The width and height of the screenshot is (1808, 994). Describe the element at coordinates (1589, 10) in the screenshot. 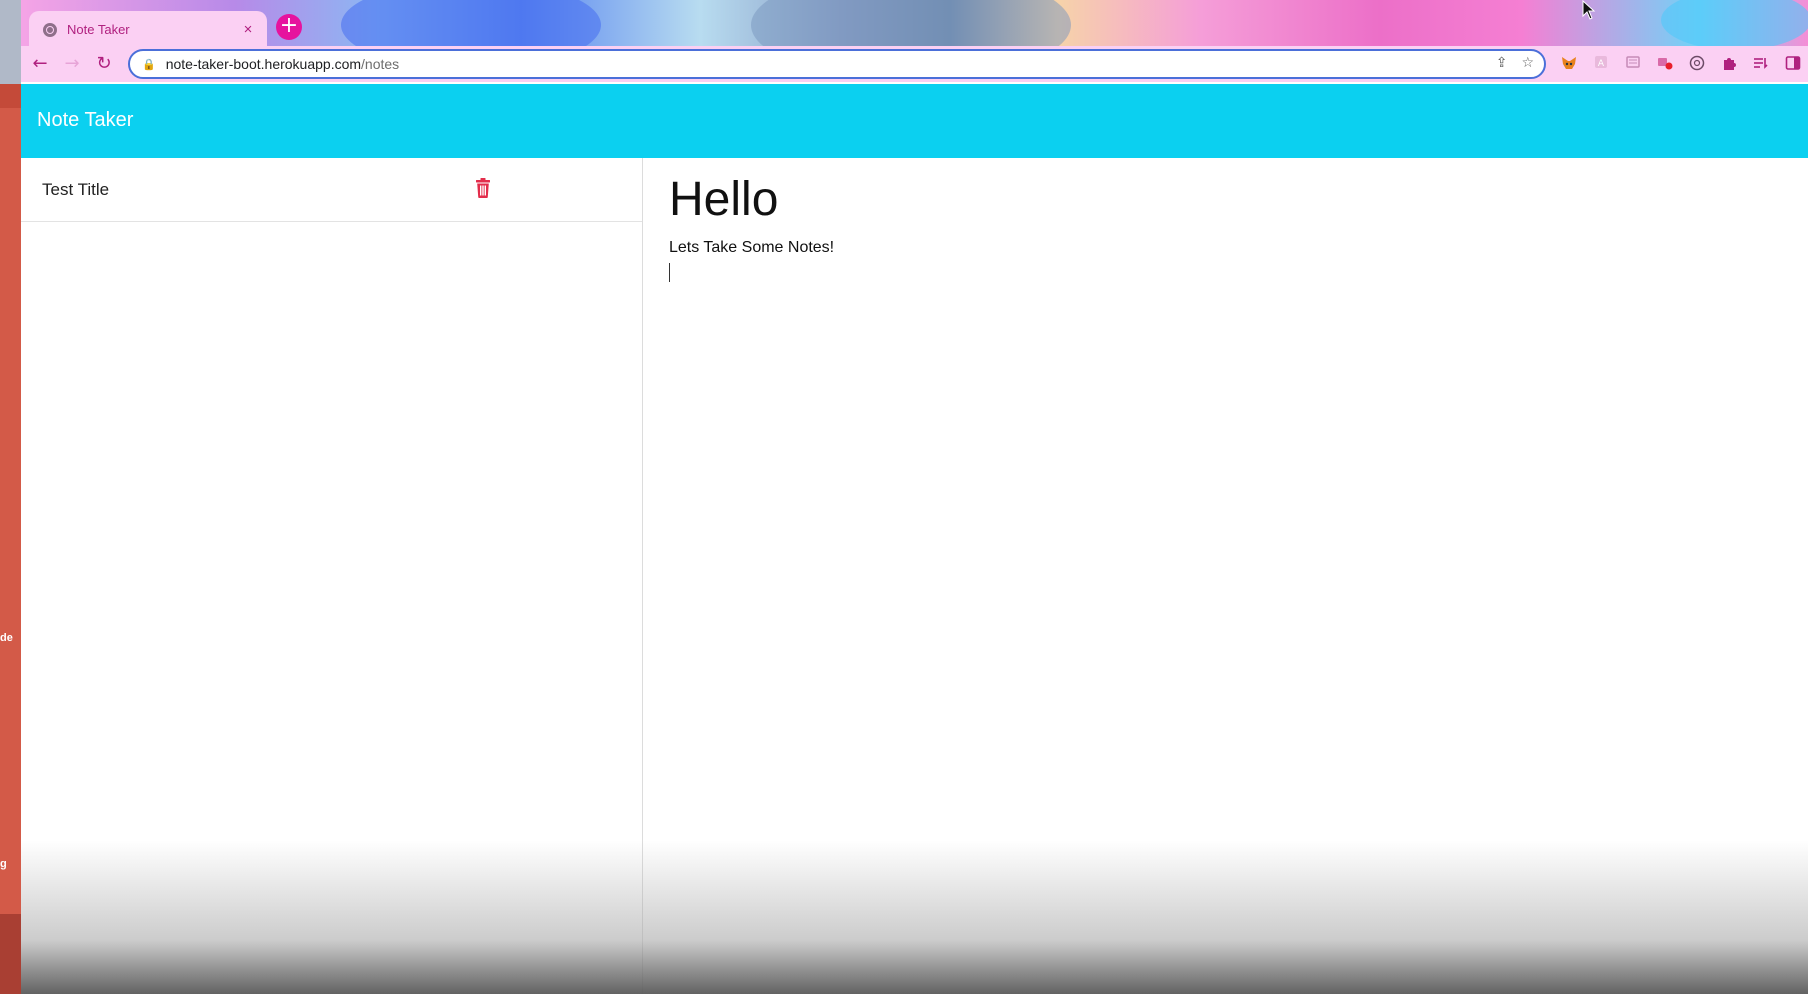

I see `mouse-pointer-icon` at that location.